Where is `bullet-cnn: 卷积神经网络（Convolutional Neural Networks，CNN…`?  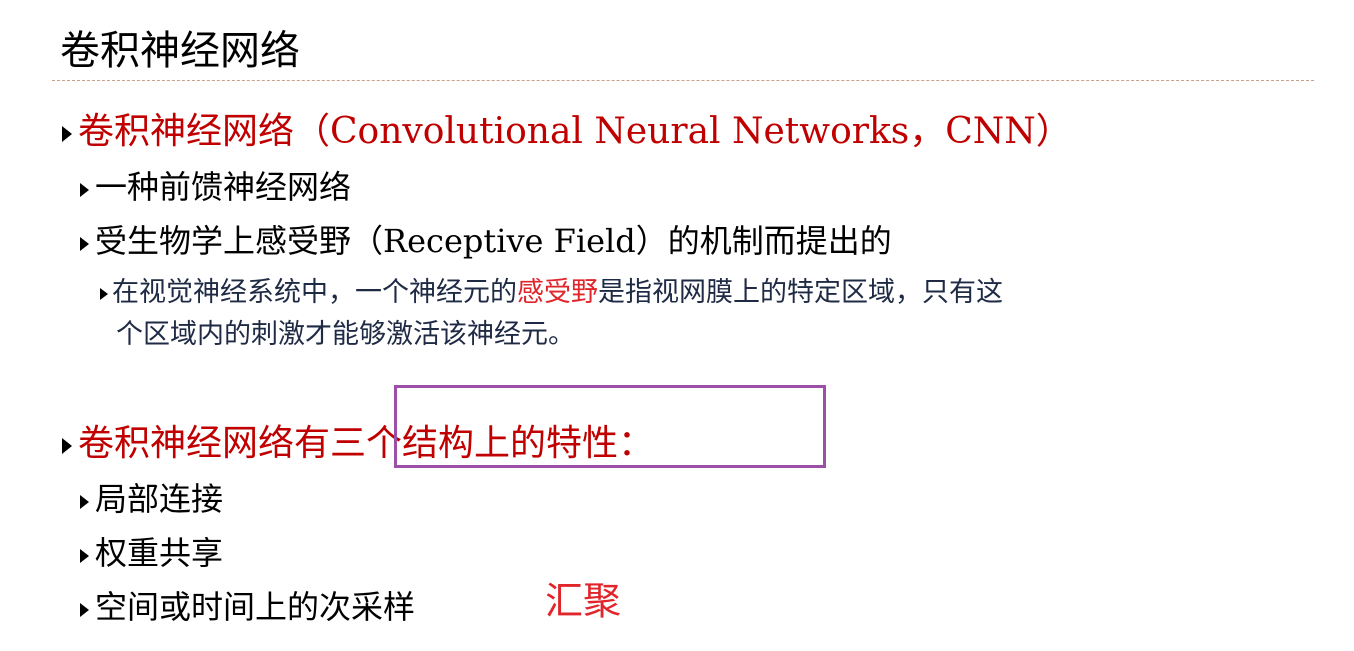
bullet-cnn: 卷积神经网络（Convolutional Neural Networks，CNN… is located at coordinates (567, 128).